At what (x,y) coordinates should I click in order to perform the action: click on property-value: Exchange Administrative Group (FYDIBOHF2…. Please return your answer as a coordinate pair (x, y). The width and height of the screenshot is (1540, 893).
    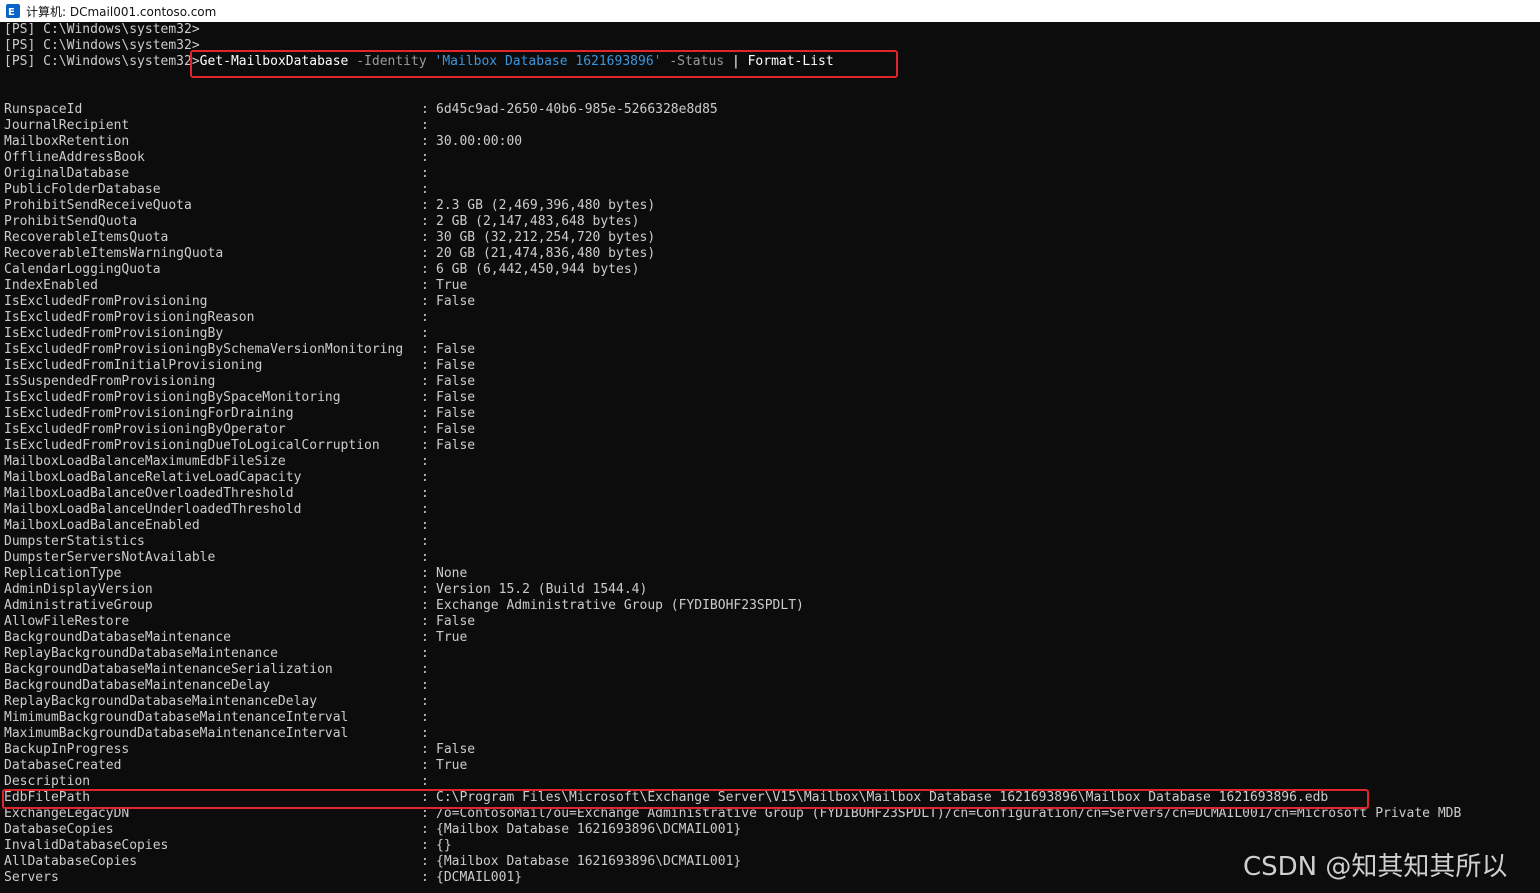
    Looking at the image, I should click on (620, 605).